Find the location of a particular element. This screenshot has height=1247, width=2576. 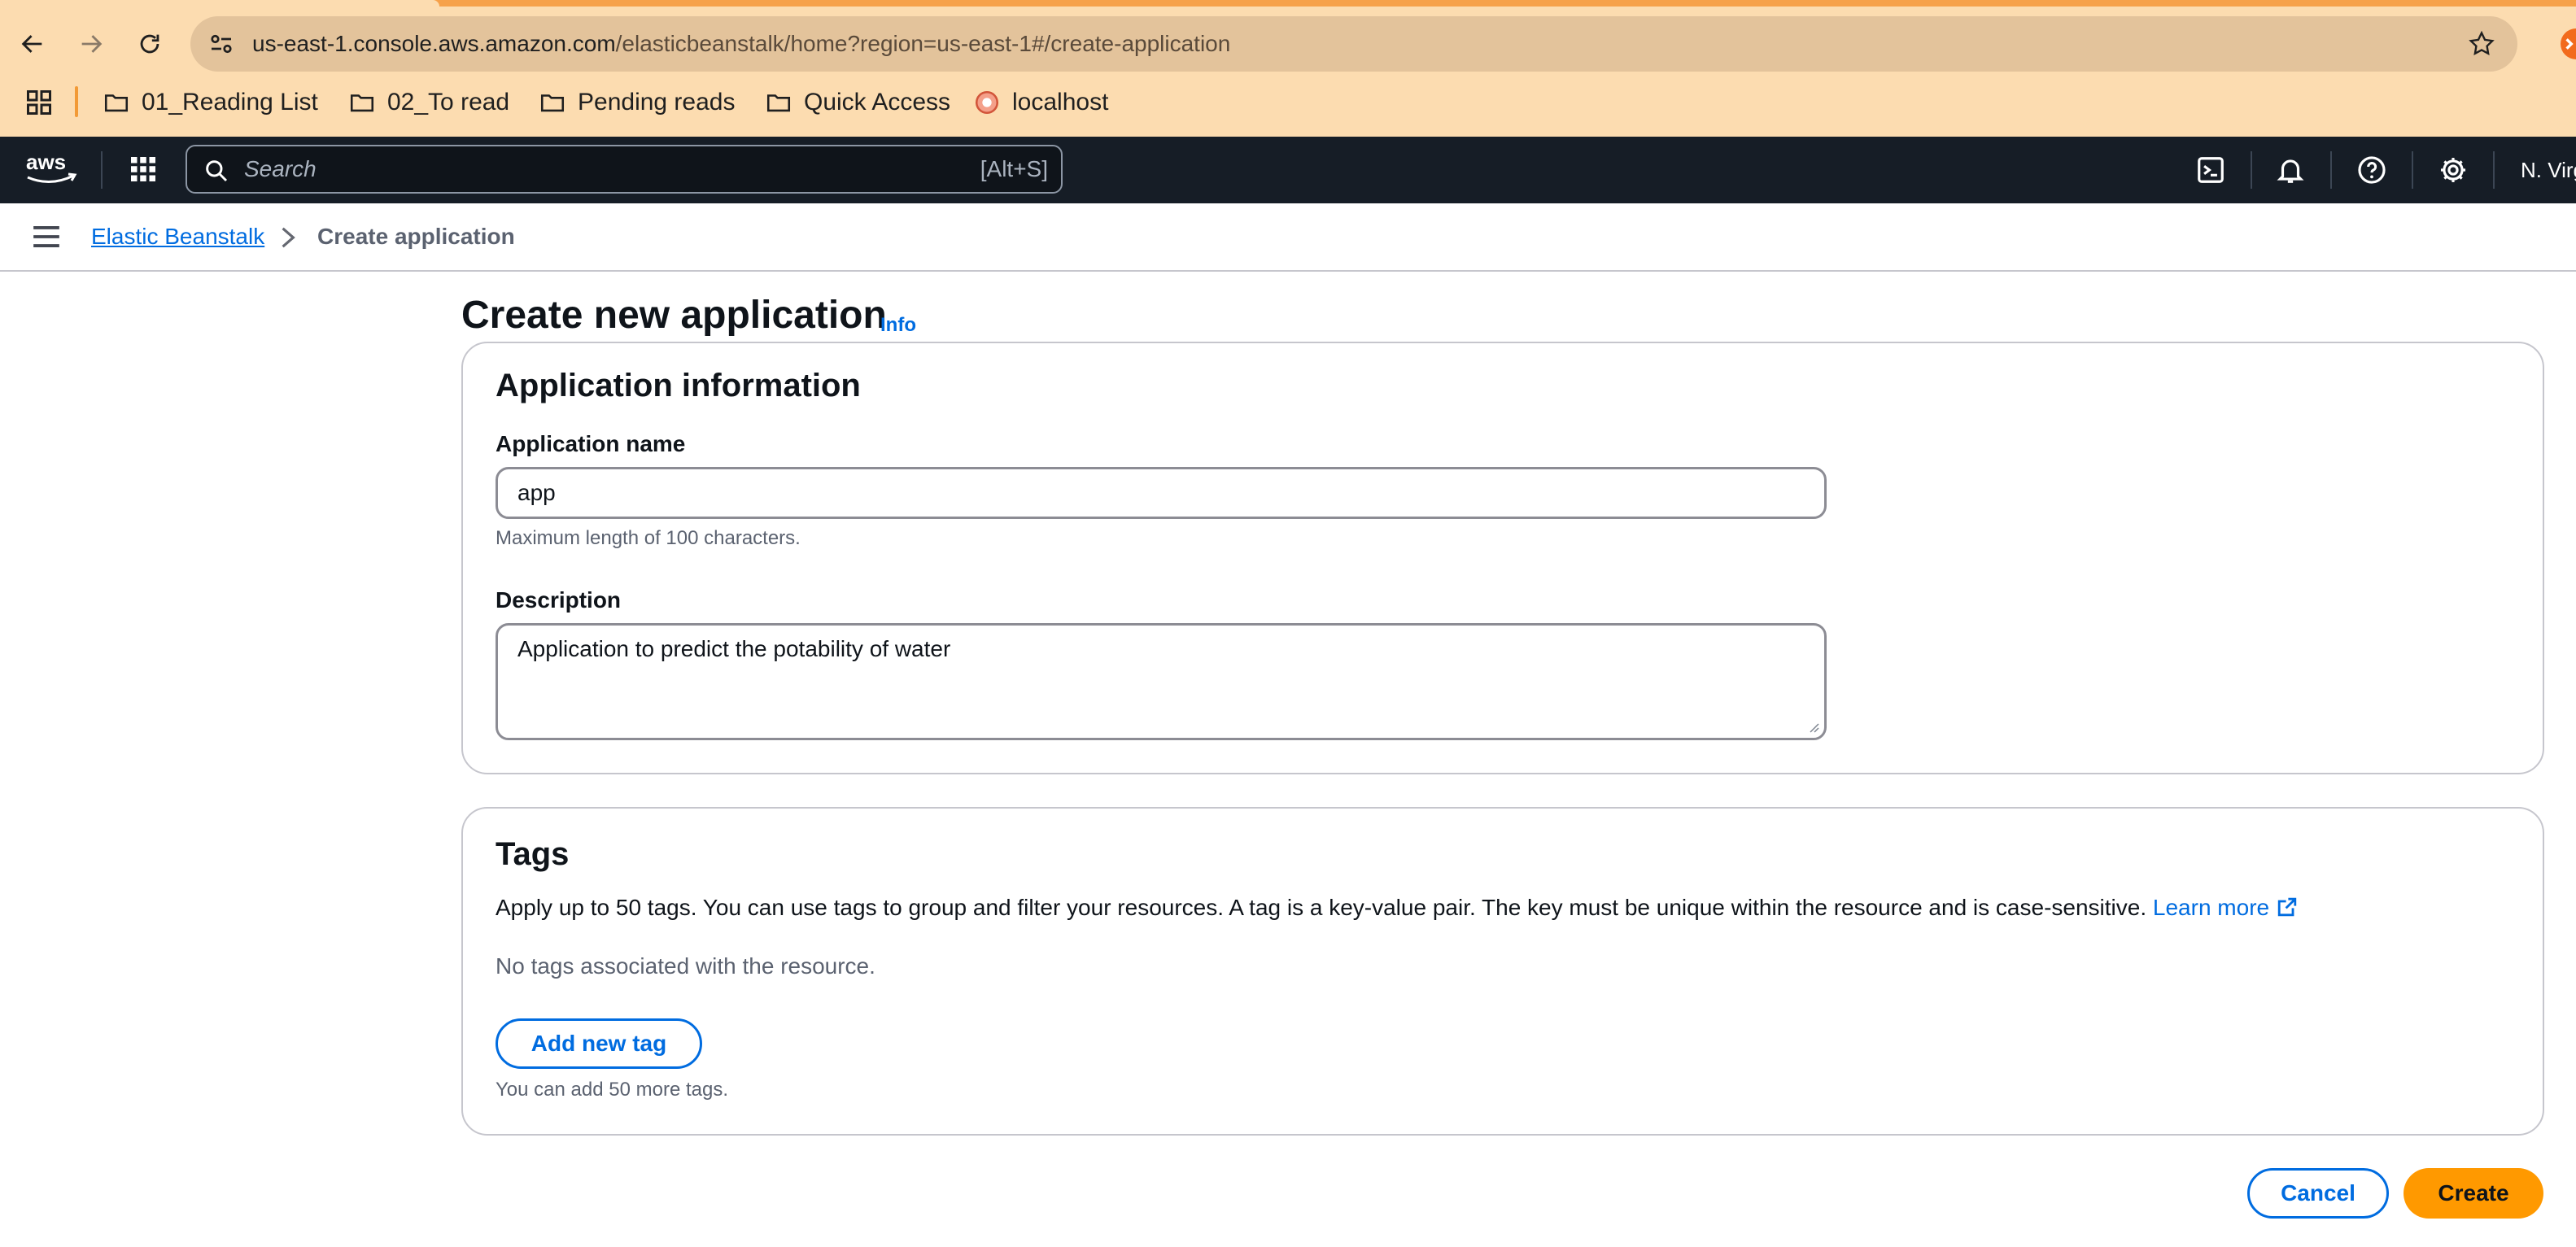

page-title: Create new application is located at coordinates (674, 315).